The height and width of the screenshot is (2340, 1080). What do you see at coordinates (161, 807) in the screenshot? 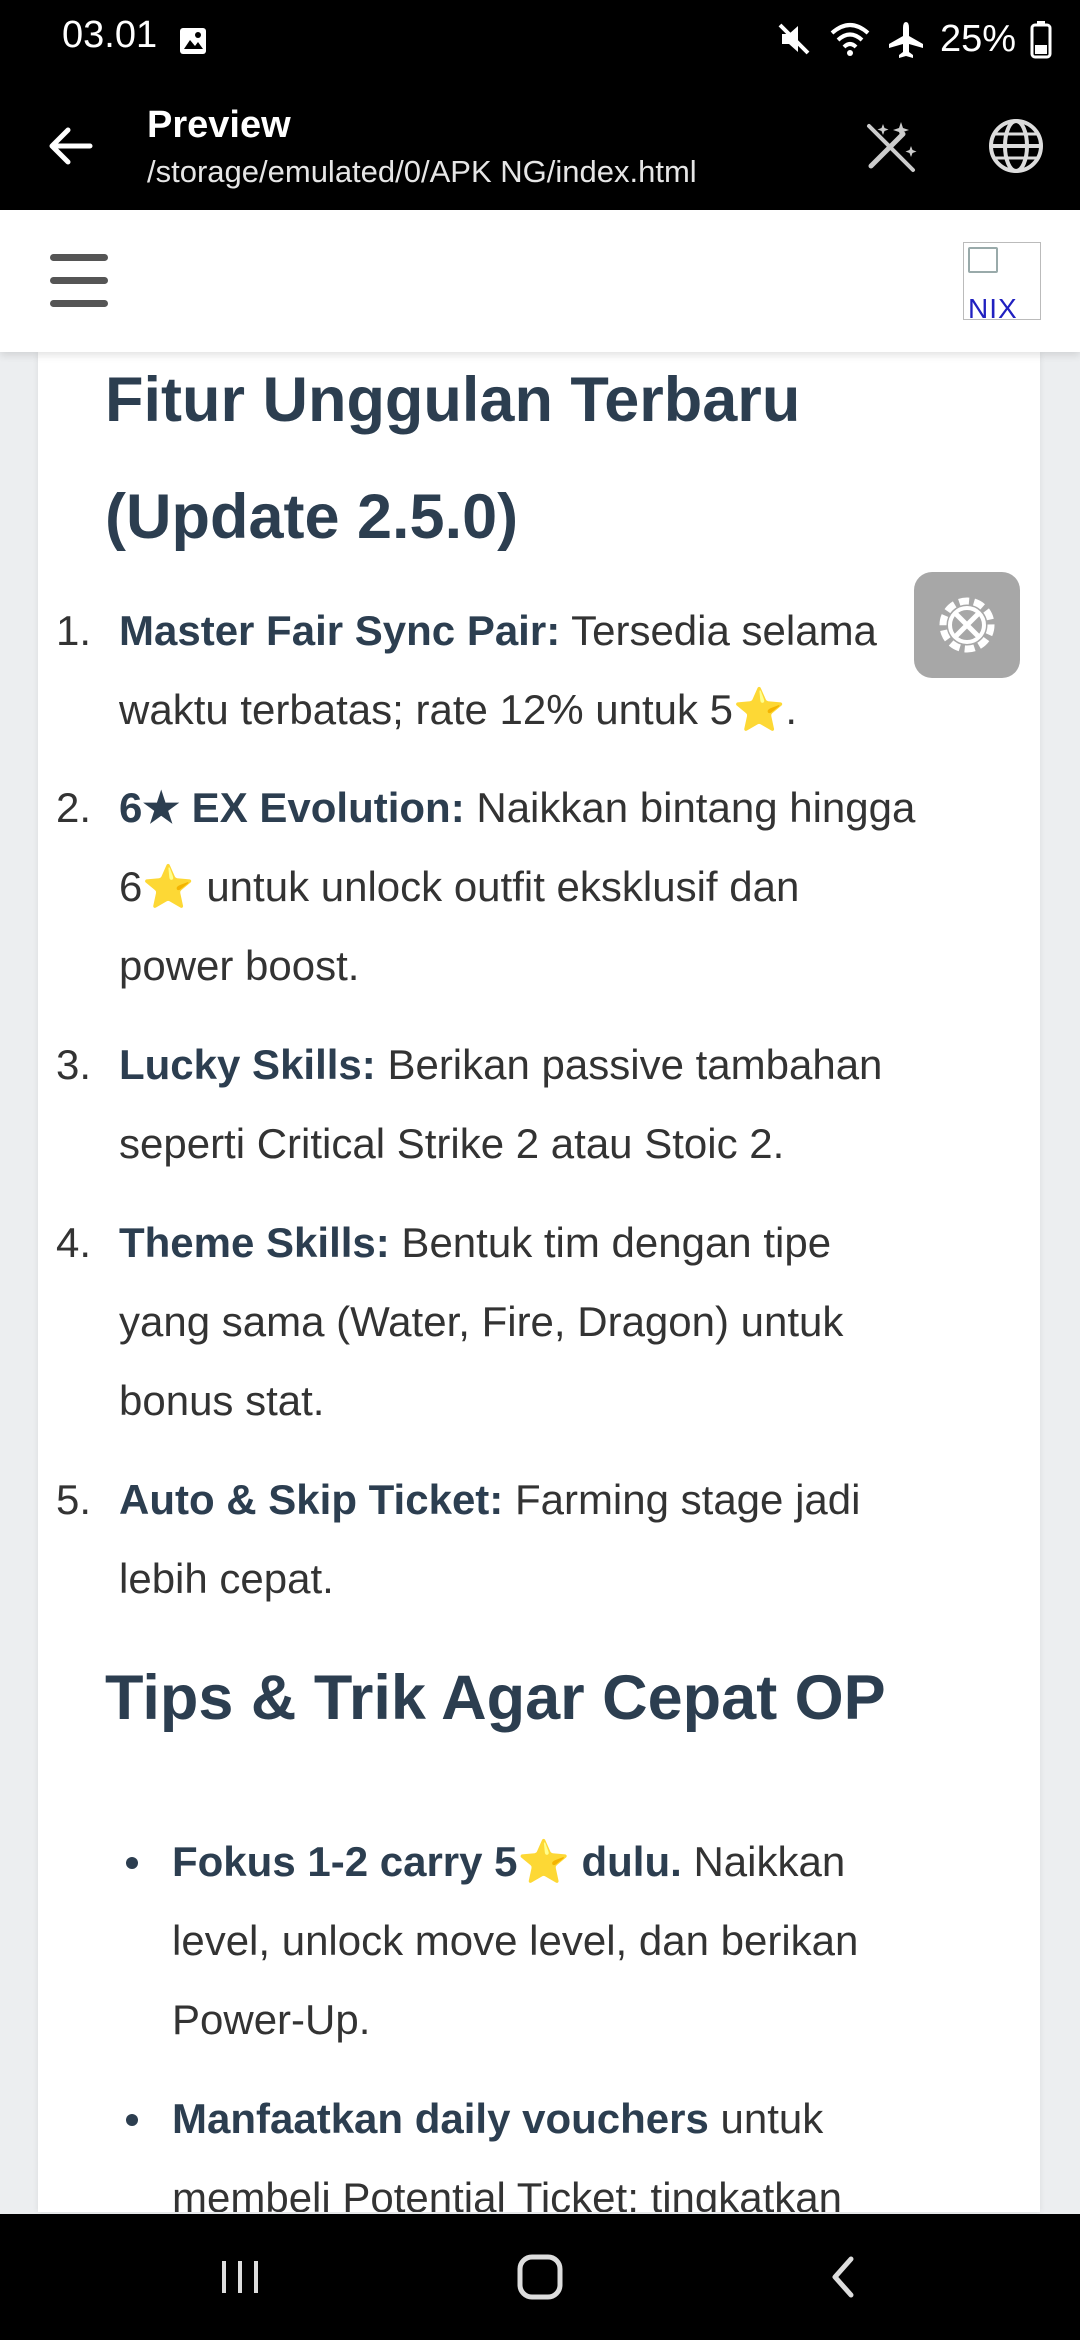
I see `star-char: ★` at bounding box center [161, 807].